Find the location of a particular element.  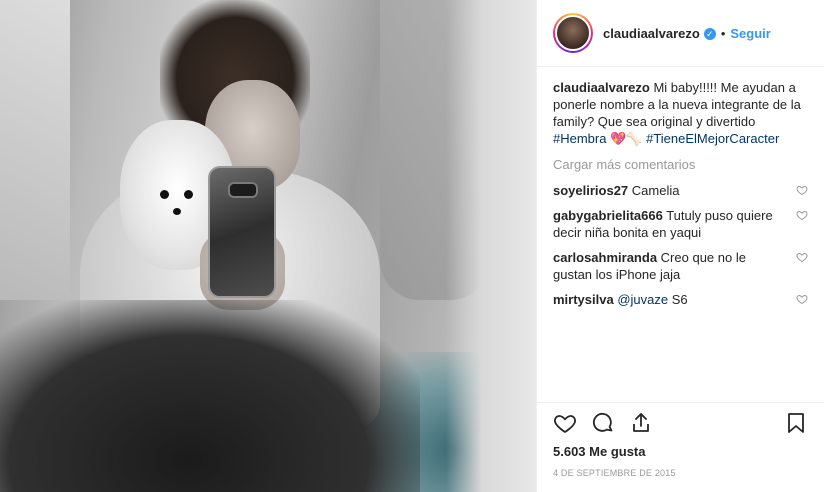

action-bar is located at coordinates (680, 422).